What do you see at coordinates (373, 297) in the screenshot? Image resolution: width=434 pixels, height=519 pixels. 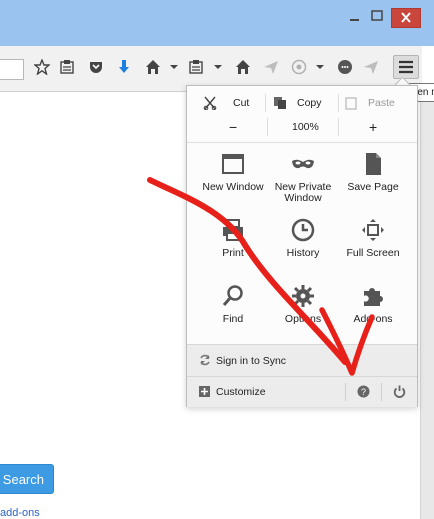 I see `puzzle-icon` at bounding box center [373, 297].